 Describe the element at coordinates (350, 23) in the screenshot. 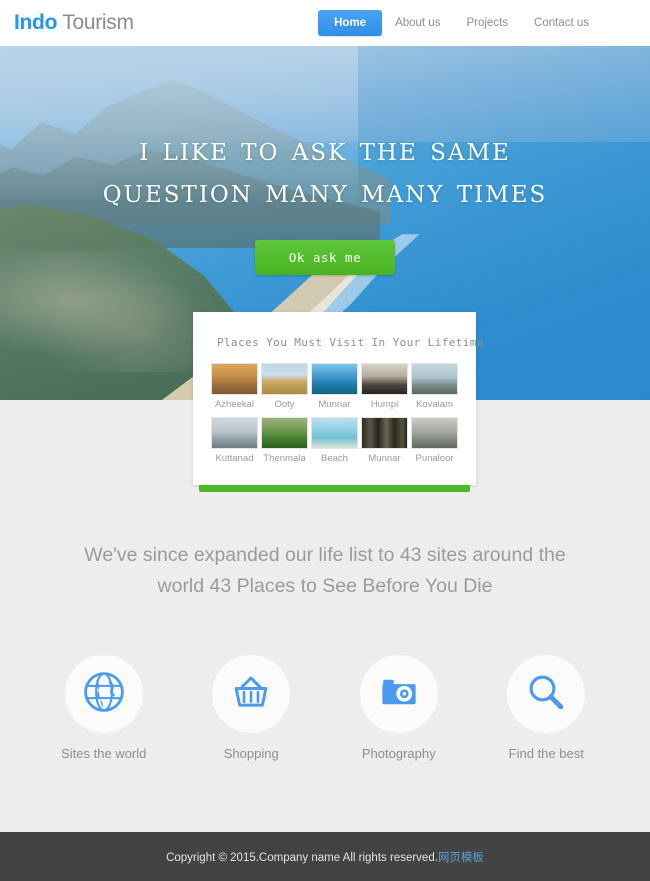

I see `nav-item-home: Home` at that location.